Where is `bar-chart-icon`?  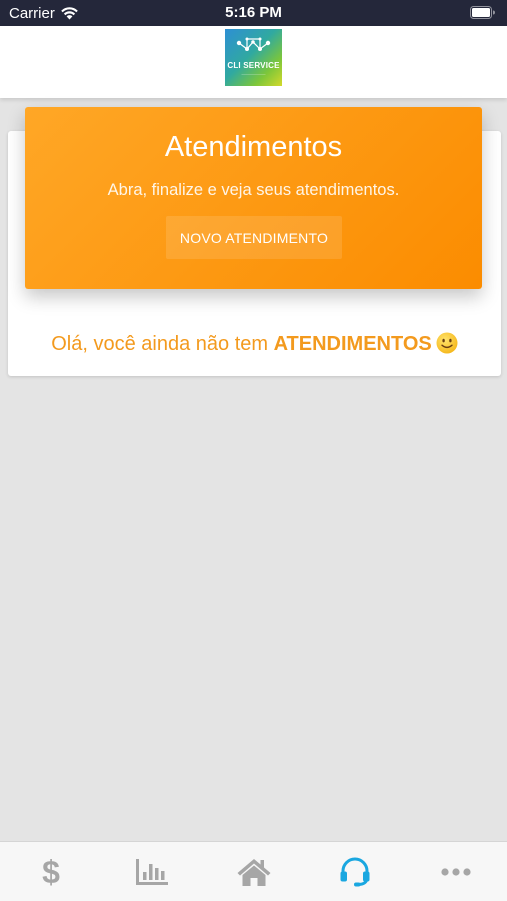
bar-chart-icon is located at coordinates (152, 871).